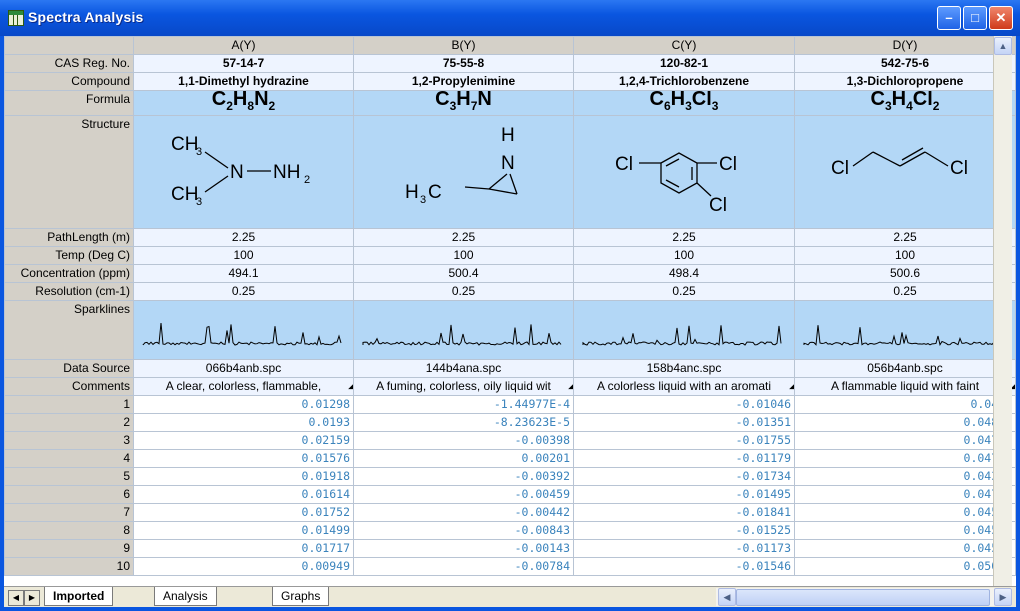 The height and width of the screenshot is (611, 1020). What do you see at coordinates (905, 81) in the screenshot?
I see `compound-d: 1,3-Dichloropropene` at bounding box center [905, 81].